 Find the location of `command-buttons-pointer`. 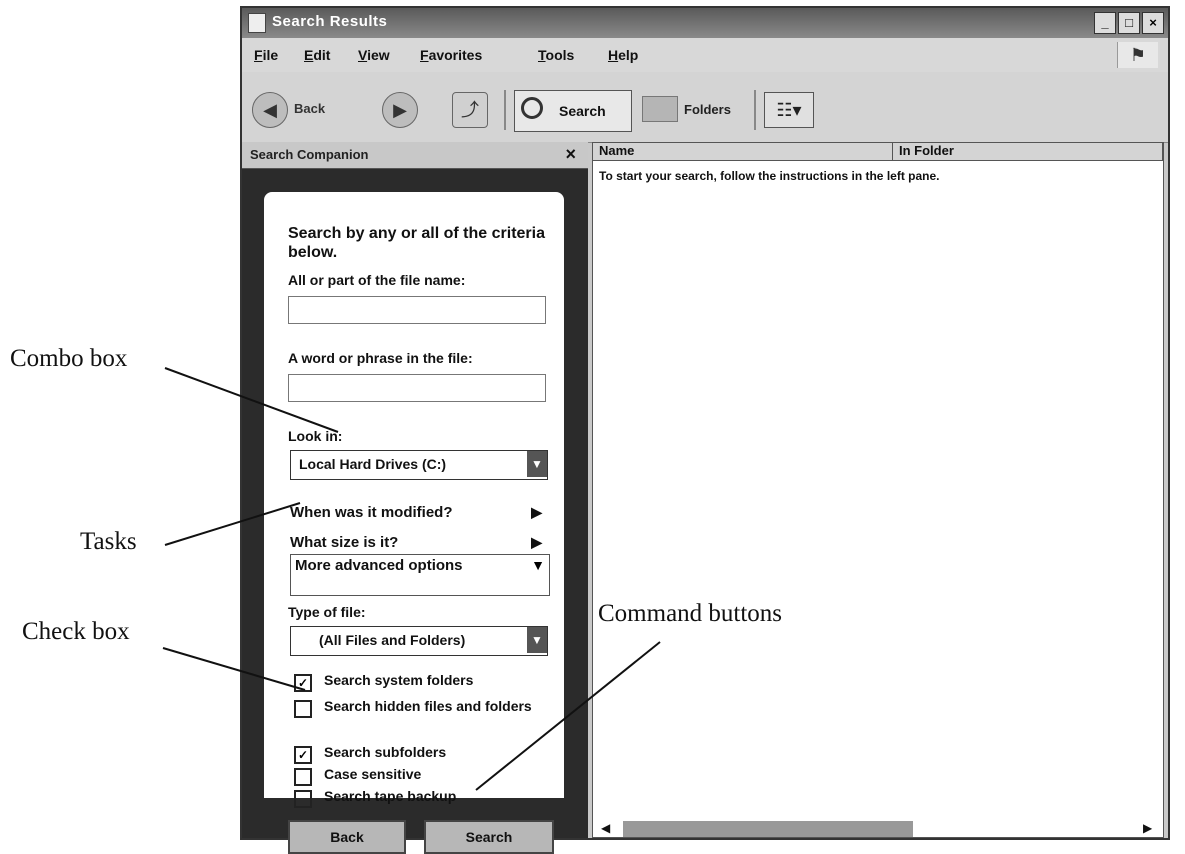

command-buttons-pointer is located at coordinates (568, 716).